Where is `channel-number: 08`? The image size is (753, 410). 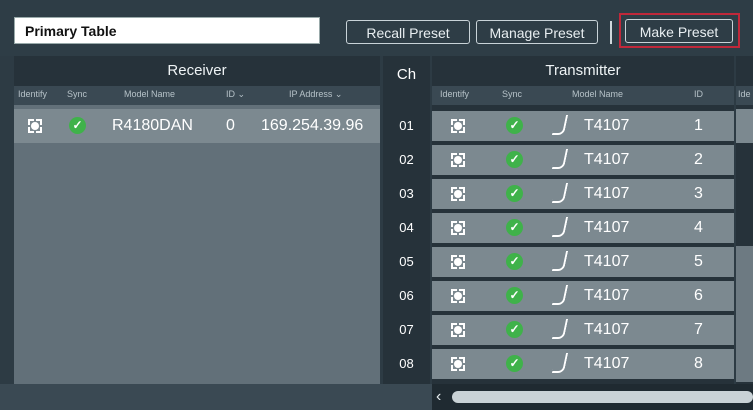
channel-number: 08 is located at coordinates (406, 363).